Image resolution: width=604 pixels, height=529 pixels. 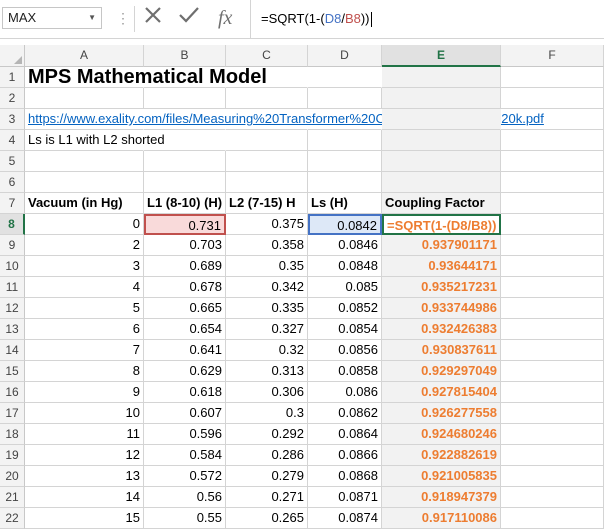 What do you see at coordinates (12, 371) in the screenshot?
I see `row-header: 15` at bounding box center [12, 371].